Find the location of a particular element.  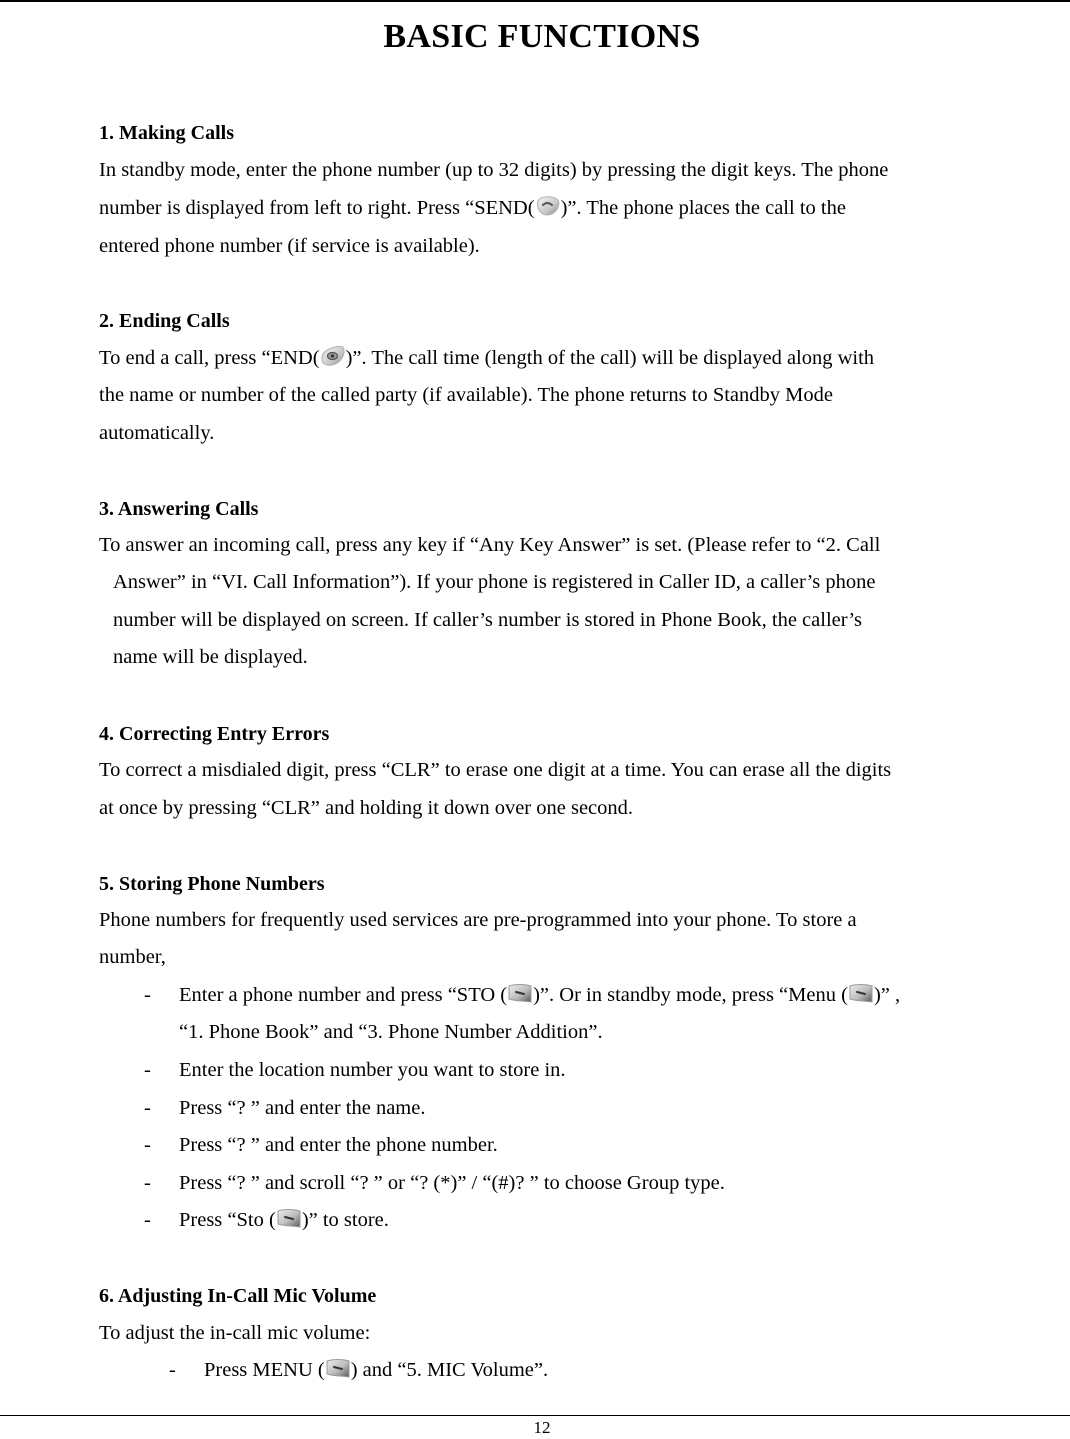

bullet-item: Press “Sto ( )” to store. is located at coordinates (284, 1220).